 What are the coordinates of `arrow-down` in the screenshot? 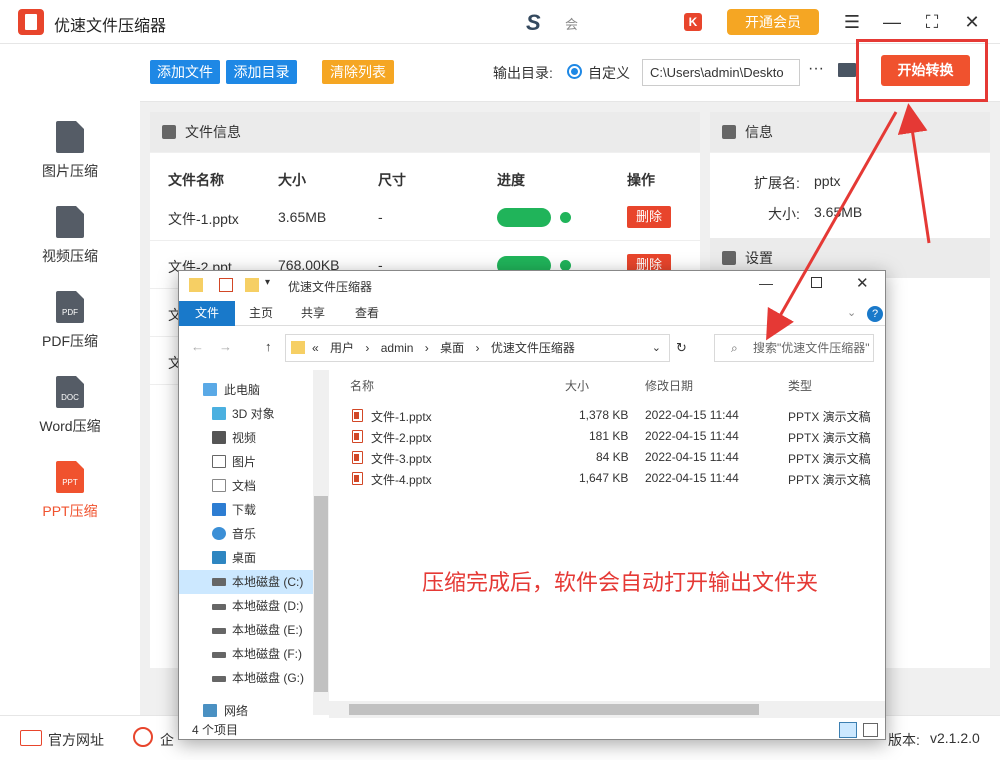 It's located at (832, 226).